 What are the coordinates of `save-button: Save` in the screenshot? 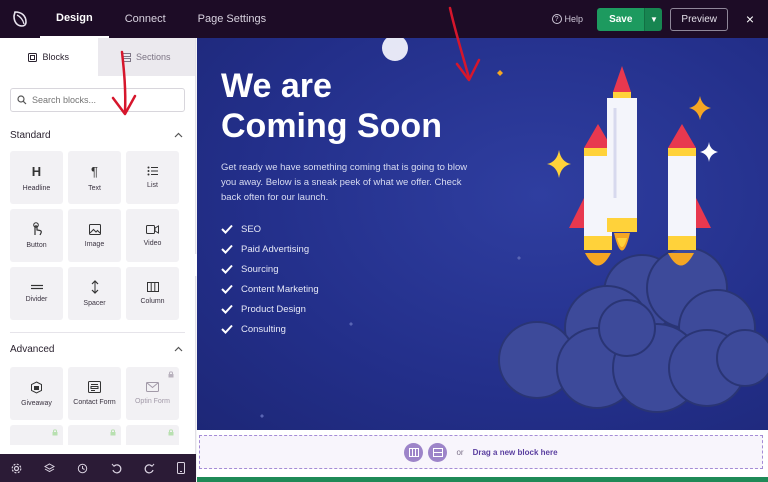 It's located at (621, 19).